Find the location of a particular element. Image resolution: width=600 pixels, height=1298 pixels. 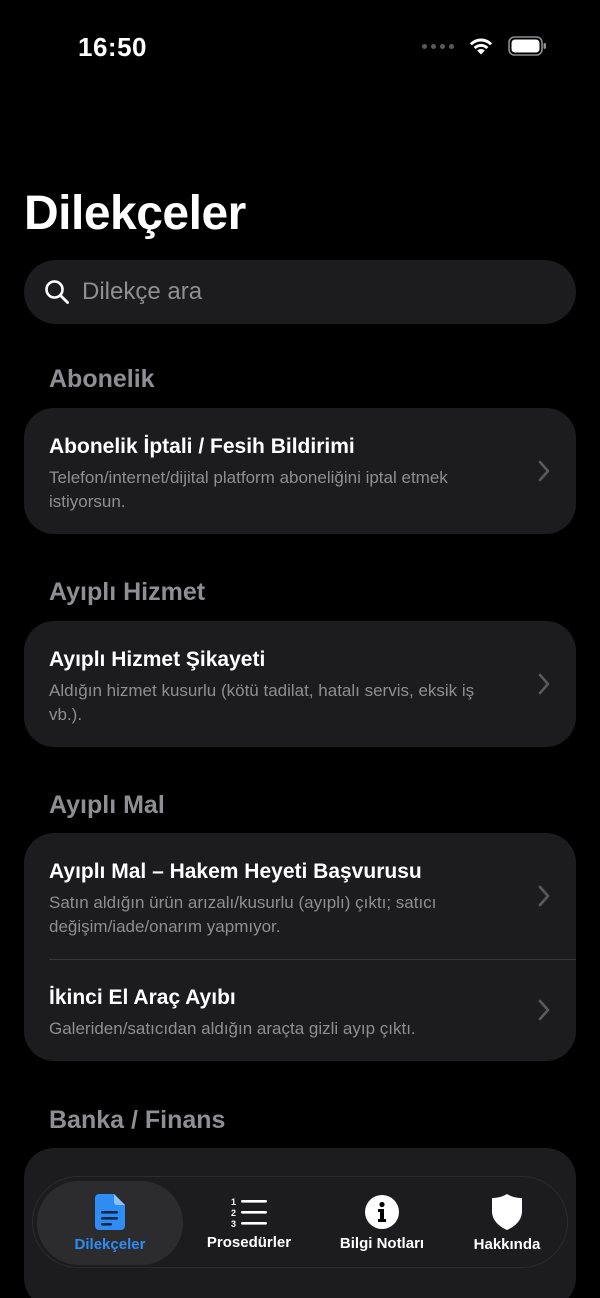

tab-label: Dilekçeler is located at coordinates (110, 1244).